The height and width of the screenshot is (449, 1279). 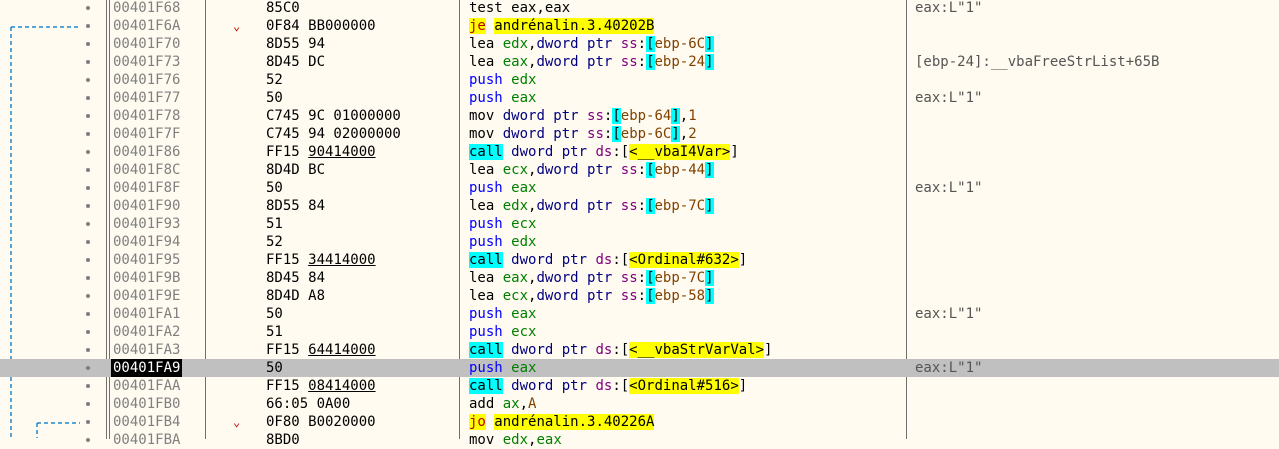 I want to click on address-cell: 00401F9B, so click(x=147, y=278).